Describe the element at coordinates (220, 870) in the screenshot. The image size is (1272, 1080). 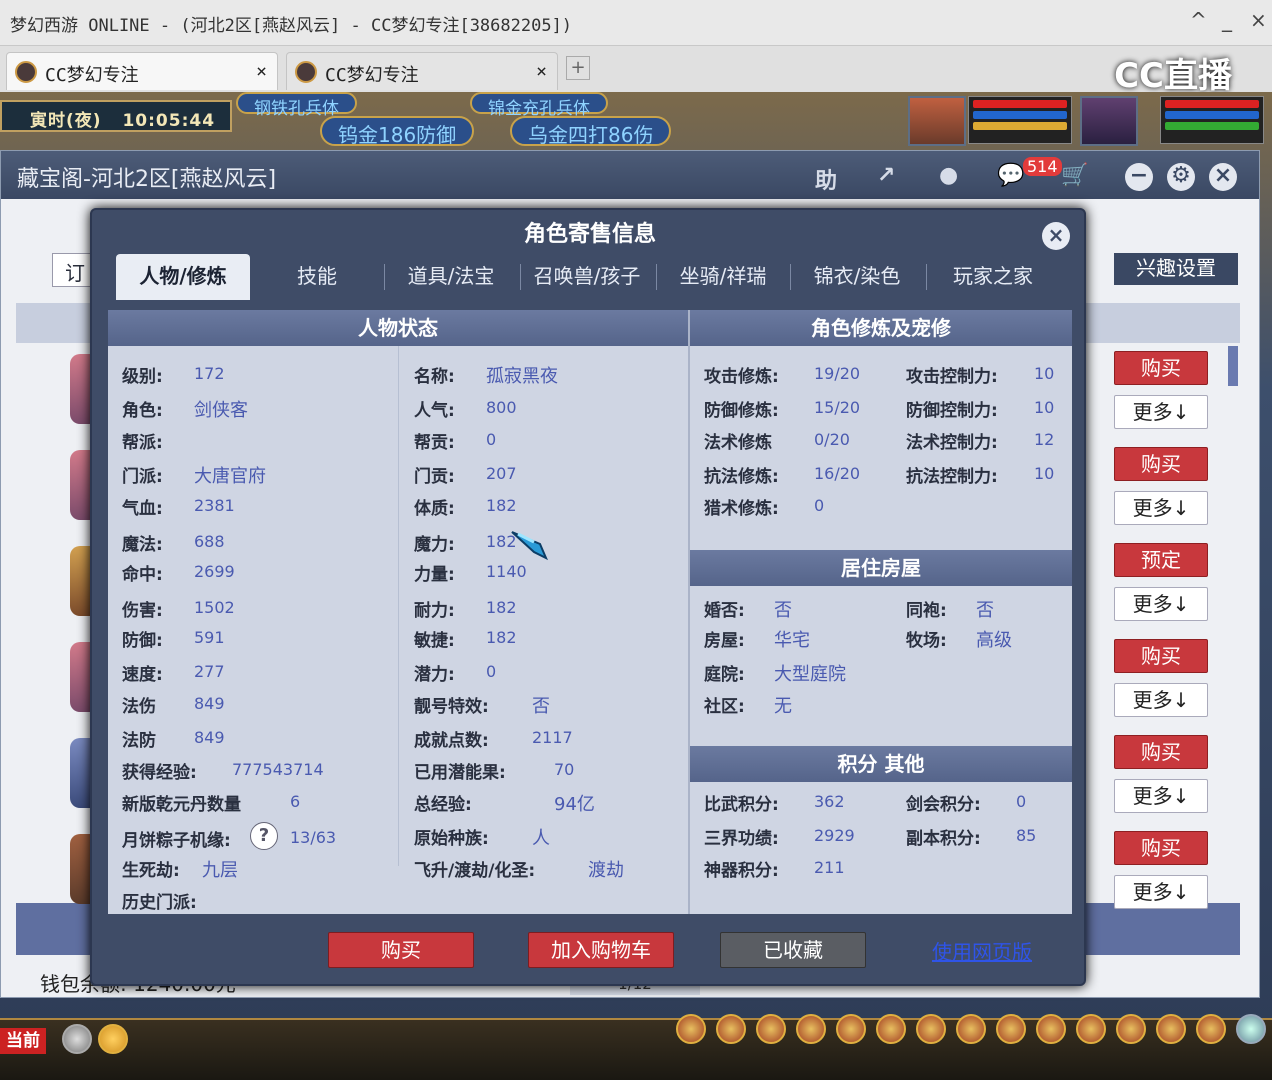
I see `stat-value: 九层` at that location.